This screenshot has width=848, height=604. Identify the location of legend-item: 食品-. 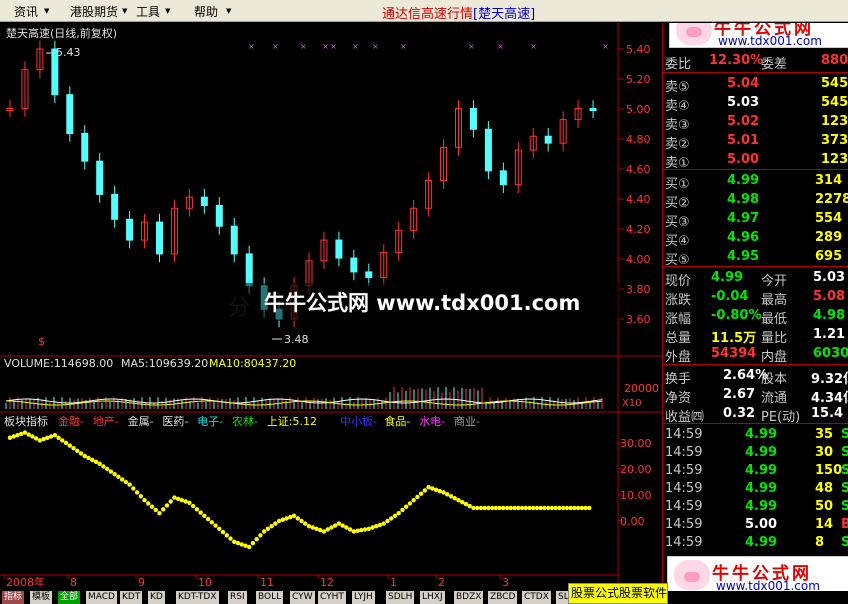
(397, 421).